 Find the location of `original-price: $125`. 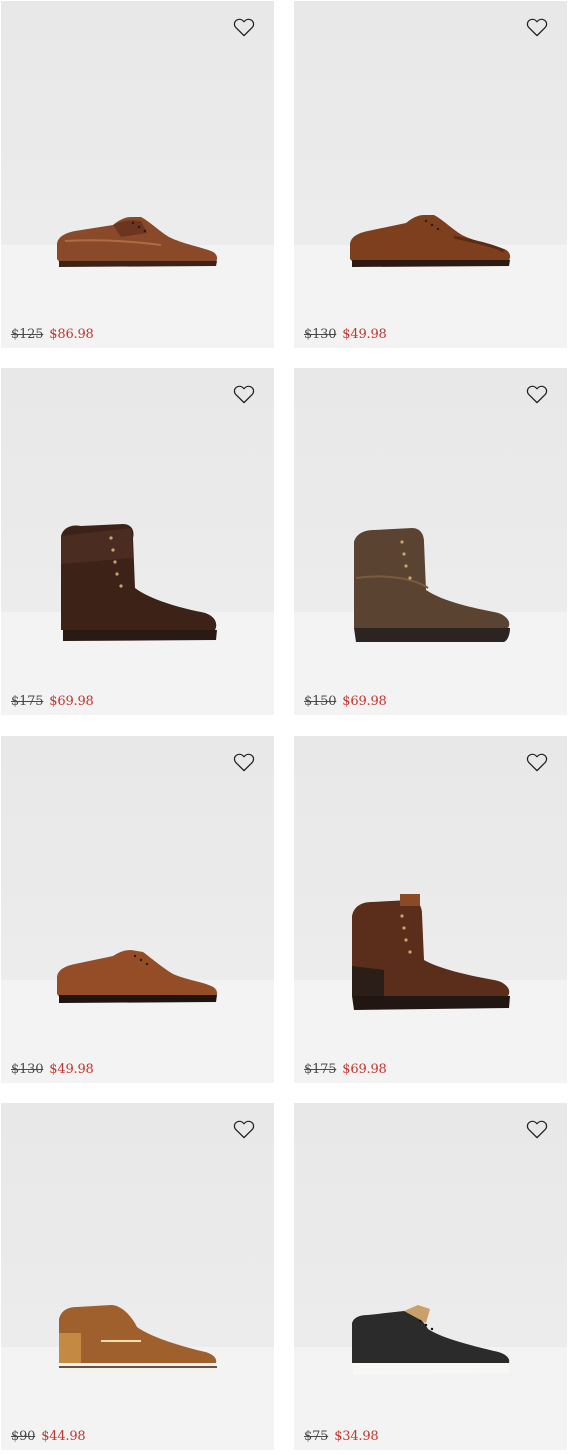

original-price: $125 is located at coordinates (27, 334).